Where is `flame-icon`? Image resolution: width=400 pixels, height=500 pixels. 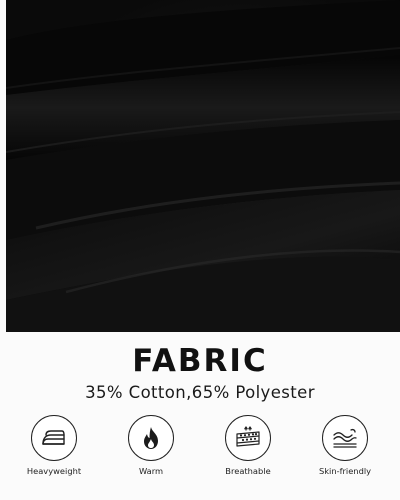
flame-icon is located at coordinates (151, 438).